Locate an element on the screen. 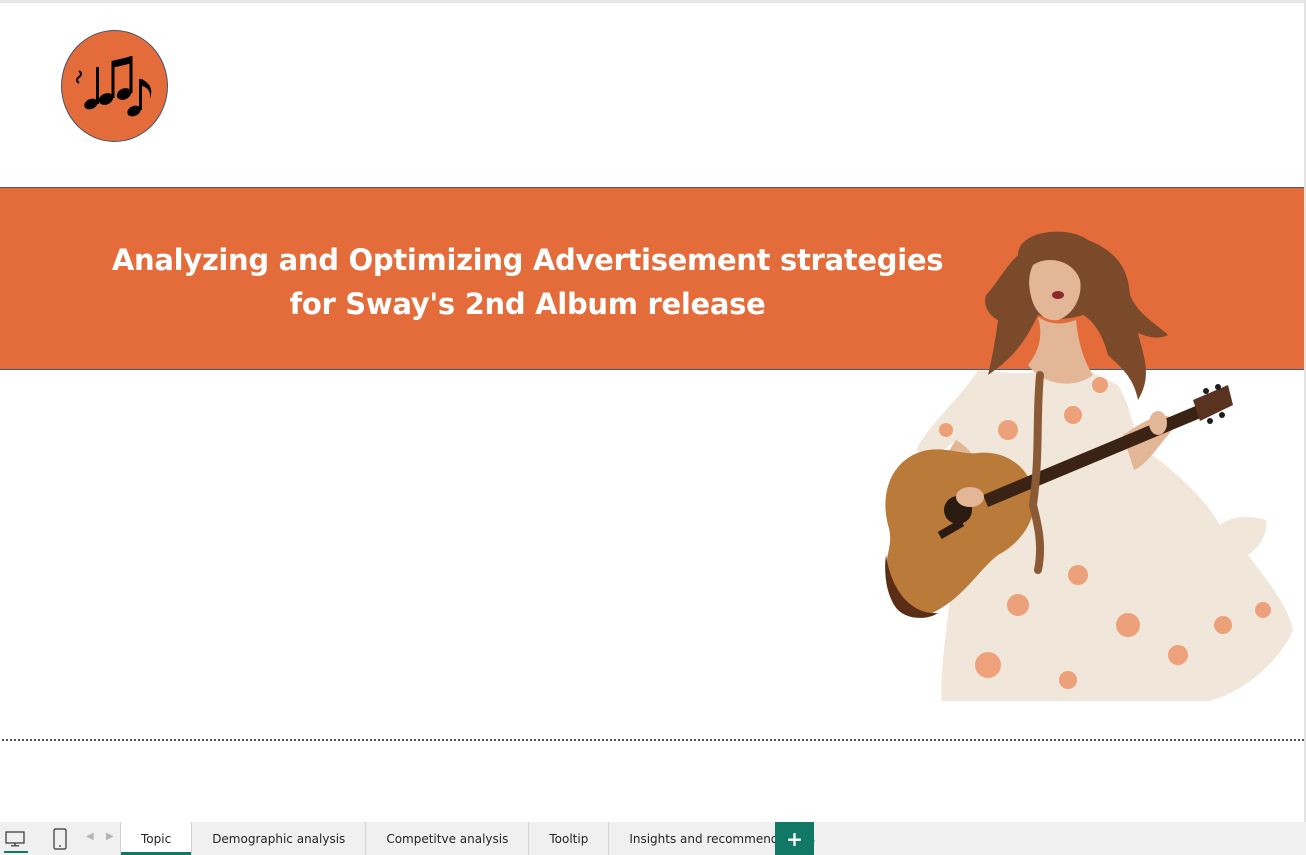 This screenshot has width=1306, height=855. mobile-view-icon is located at coordinates (60, 838).